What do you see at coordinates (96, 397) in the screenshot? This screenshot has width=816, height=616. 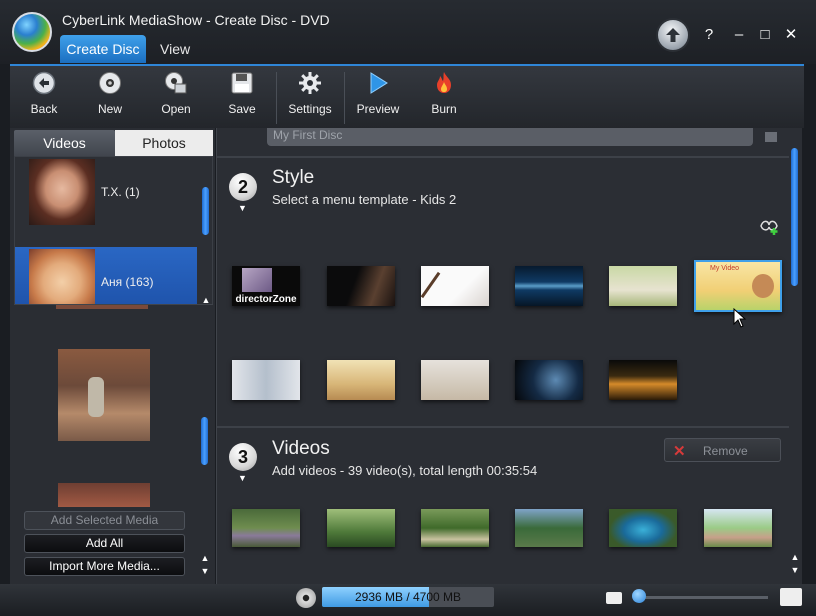 I see `child-figure` at bounding box center [96, 397].